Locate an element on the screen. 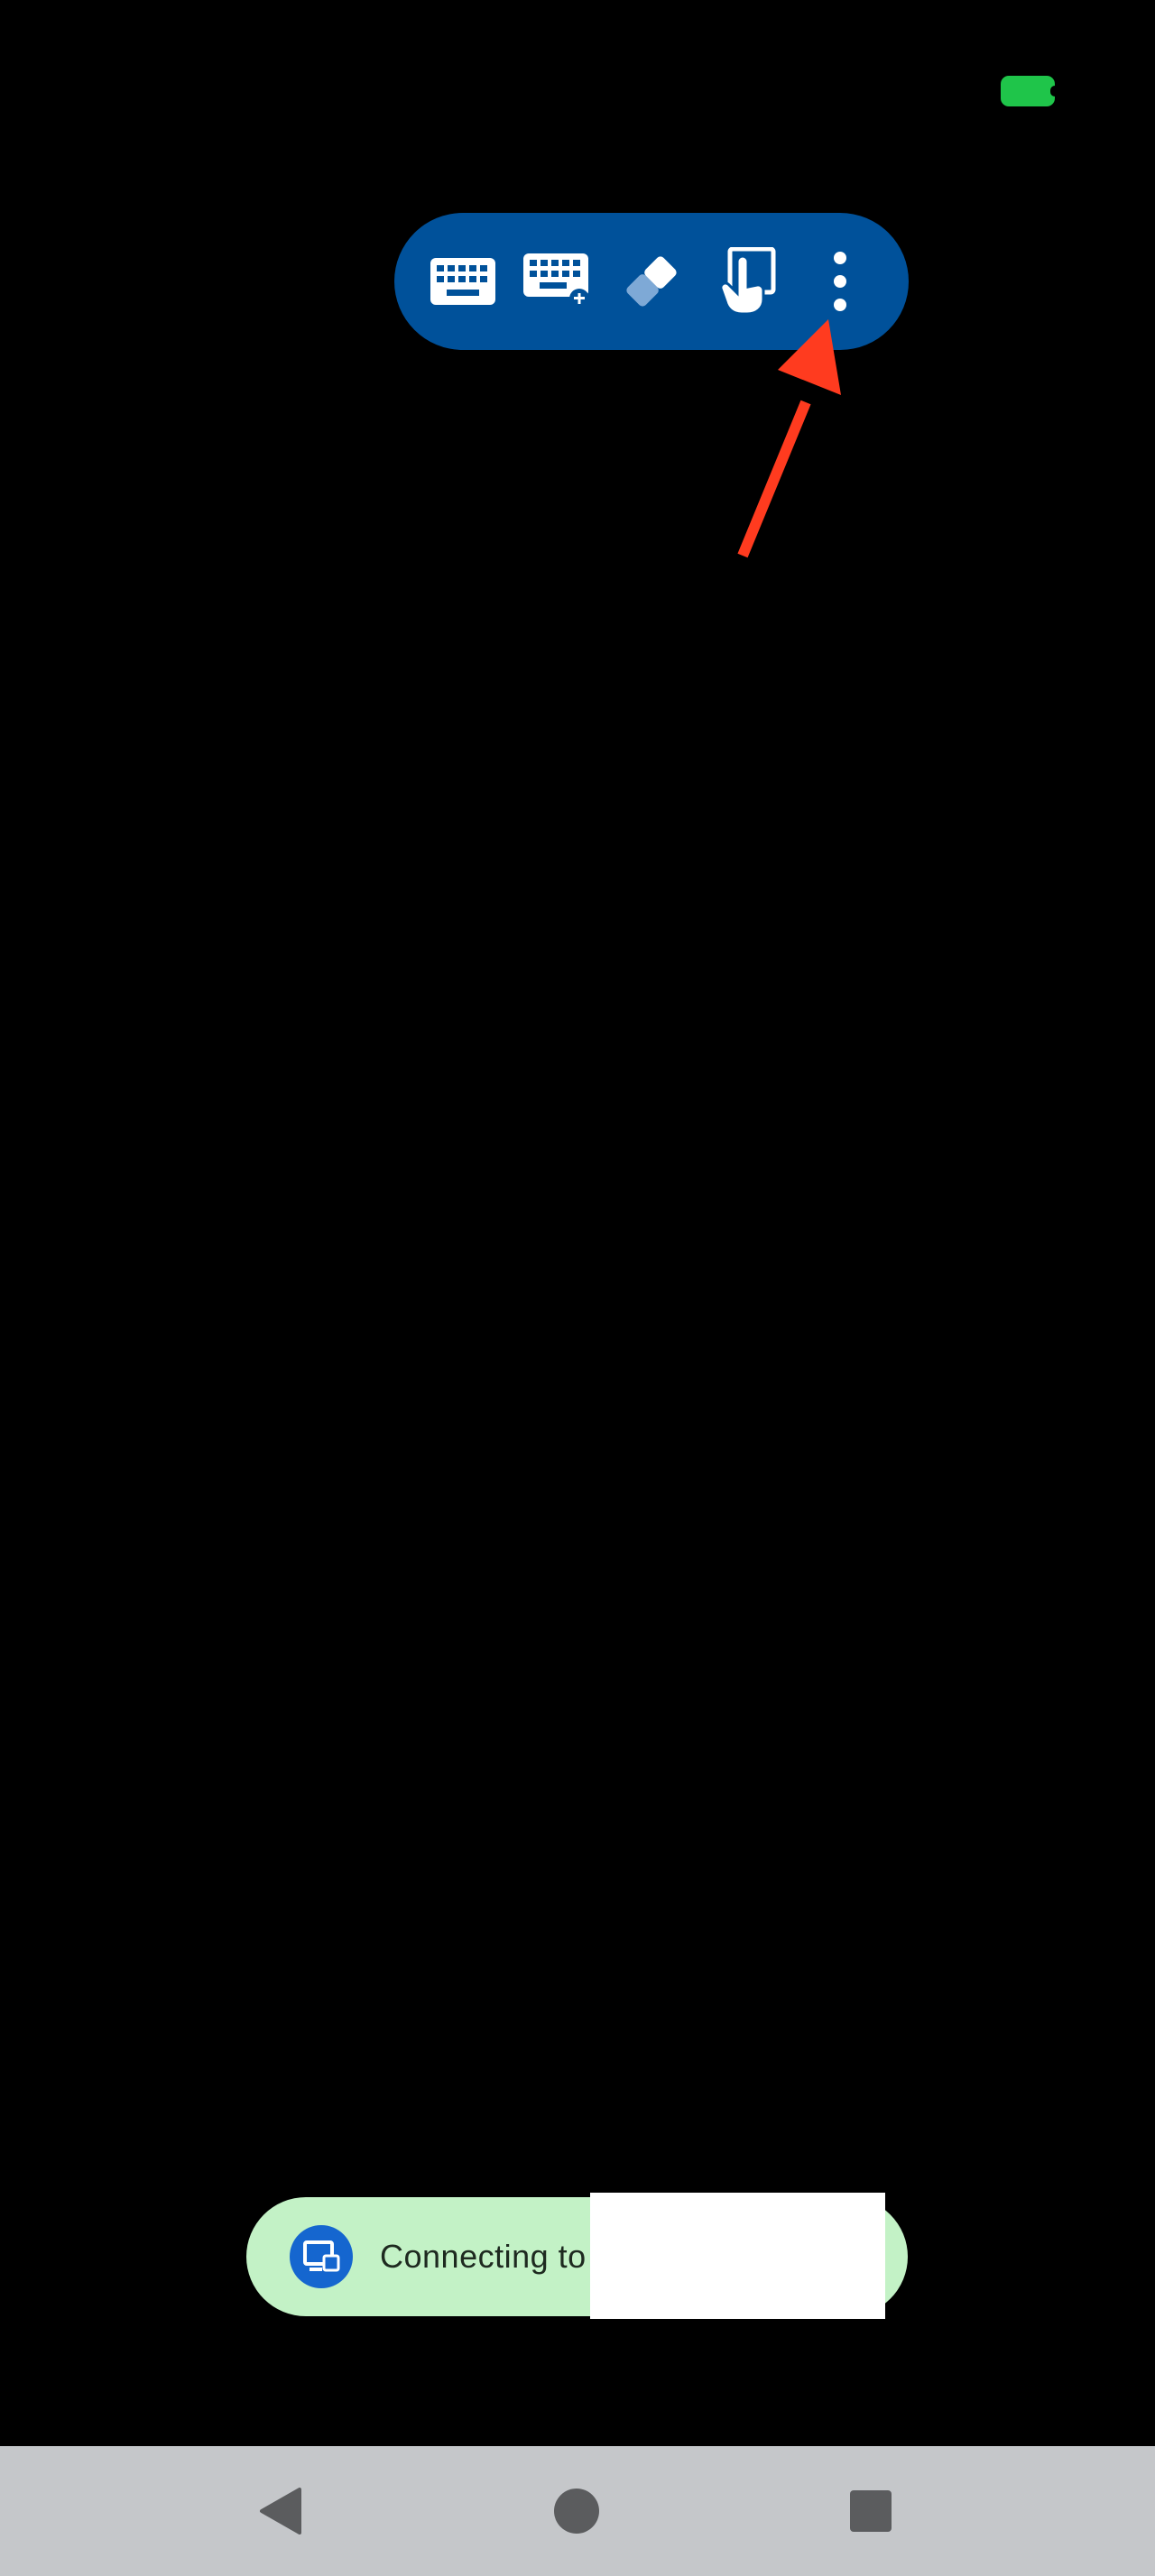 The height and width of the screenshot is (2576, 1155). toast-message: Connecting to is located at coordinates (483, 2256).